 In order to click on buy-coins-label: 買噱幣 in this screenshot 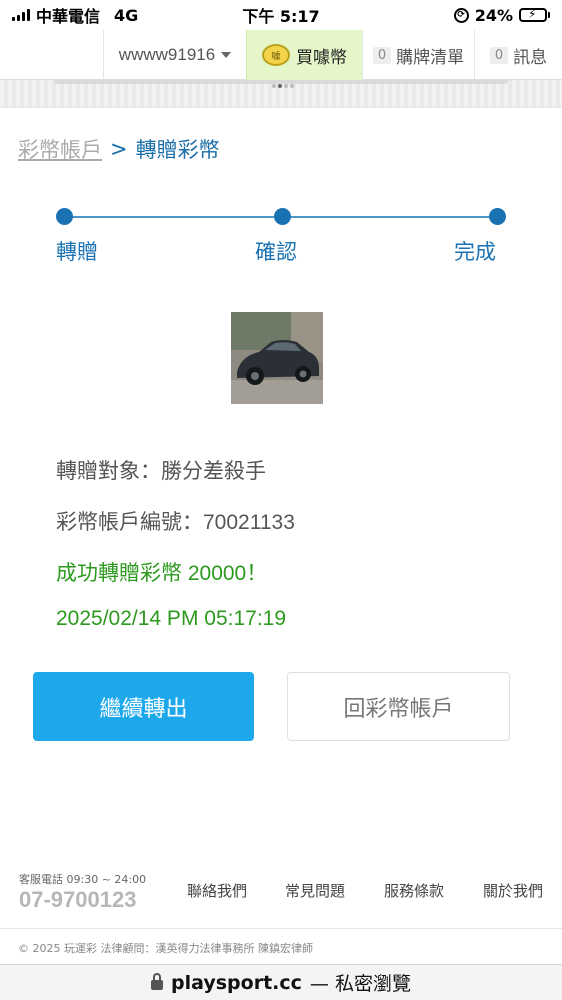, I will do `click(321, 57)`.